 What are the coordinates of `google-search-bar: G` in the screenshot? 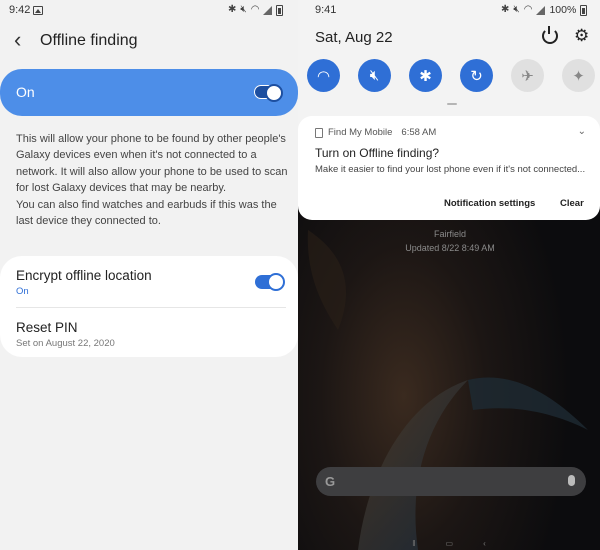 It's located at (451, 481).